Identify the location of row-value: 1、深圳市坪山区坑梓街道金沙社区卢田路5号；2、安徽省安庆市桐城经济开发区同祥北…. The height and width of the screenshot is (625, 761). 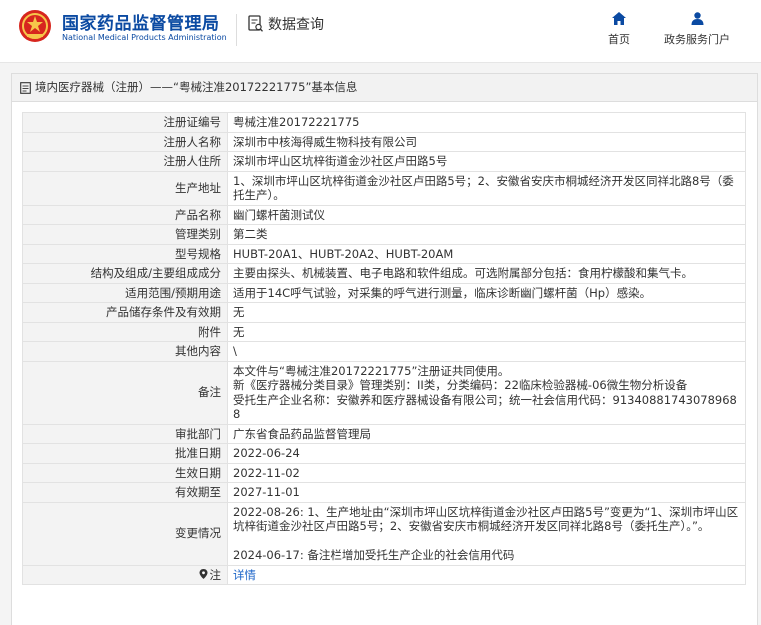
(486, 188).